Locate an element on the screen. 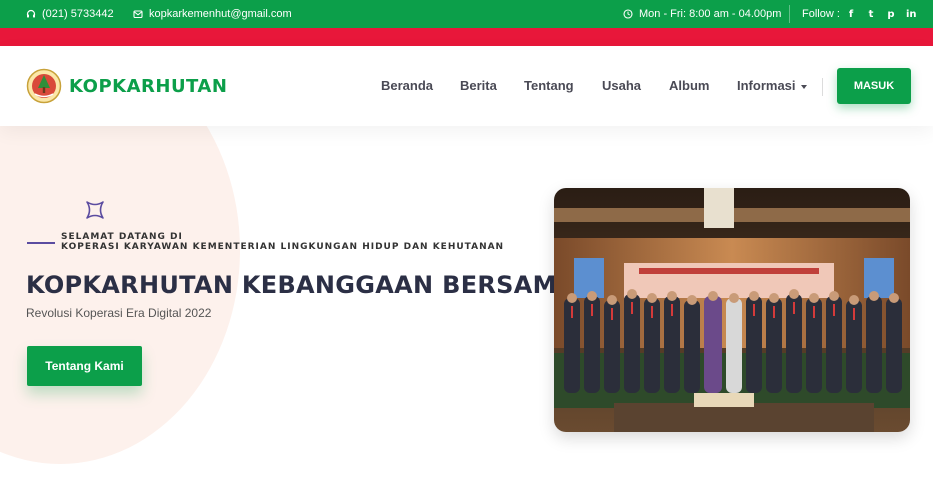 The image size is (933, 494). headset-icon is located at coordinates (31, 13).